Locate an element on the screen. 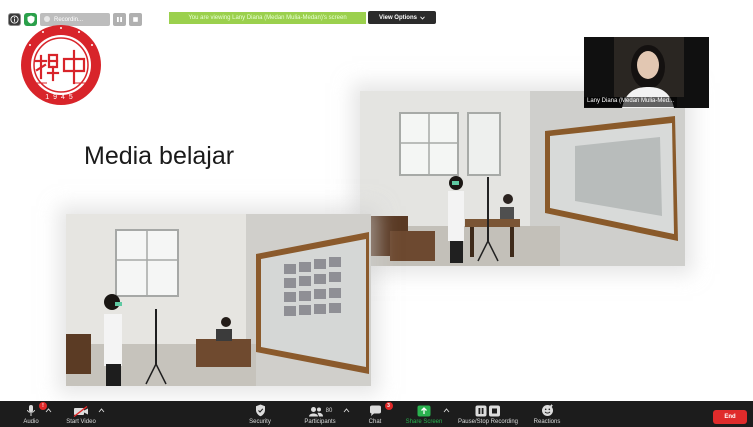 The height and width of the screenshot is (427, 753). audio-button: ! Audio is located at coordinates (32, 414).